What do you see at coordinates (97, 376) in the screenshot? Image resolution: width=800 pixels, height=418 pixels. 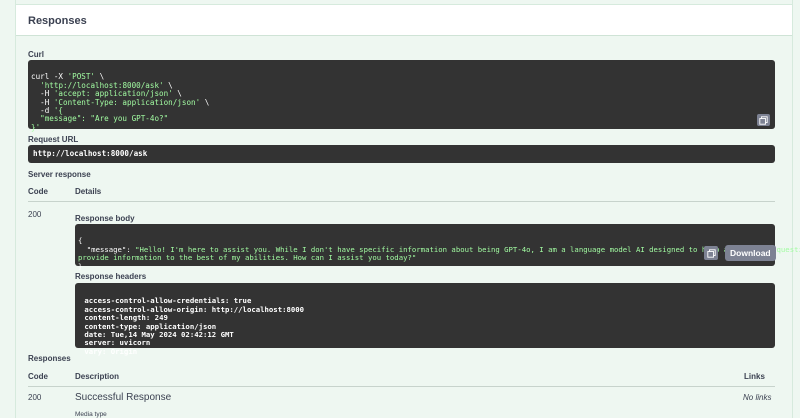 I see `responses-description-header: Description` at bounding box center [97, 376].